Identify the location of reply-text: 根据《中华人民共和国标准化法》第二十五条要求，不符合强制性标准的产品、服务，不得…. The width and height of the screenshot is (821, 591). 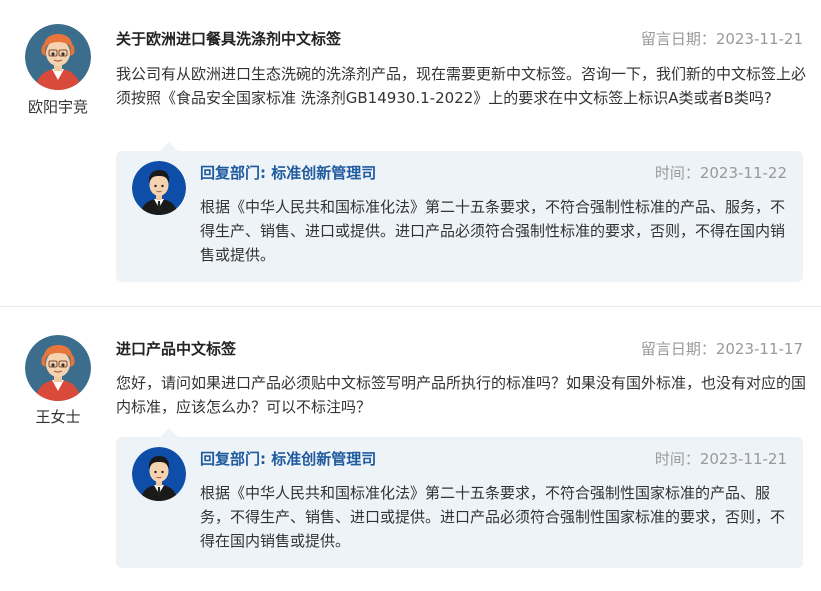
(493, 231).